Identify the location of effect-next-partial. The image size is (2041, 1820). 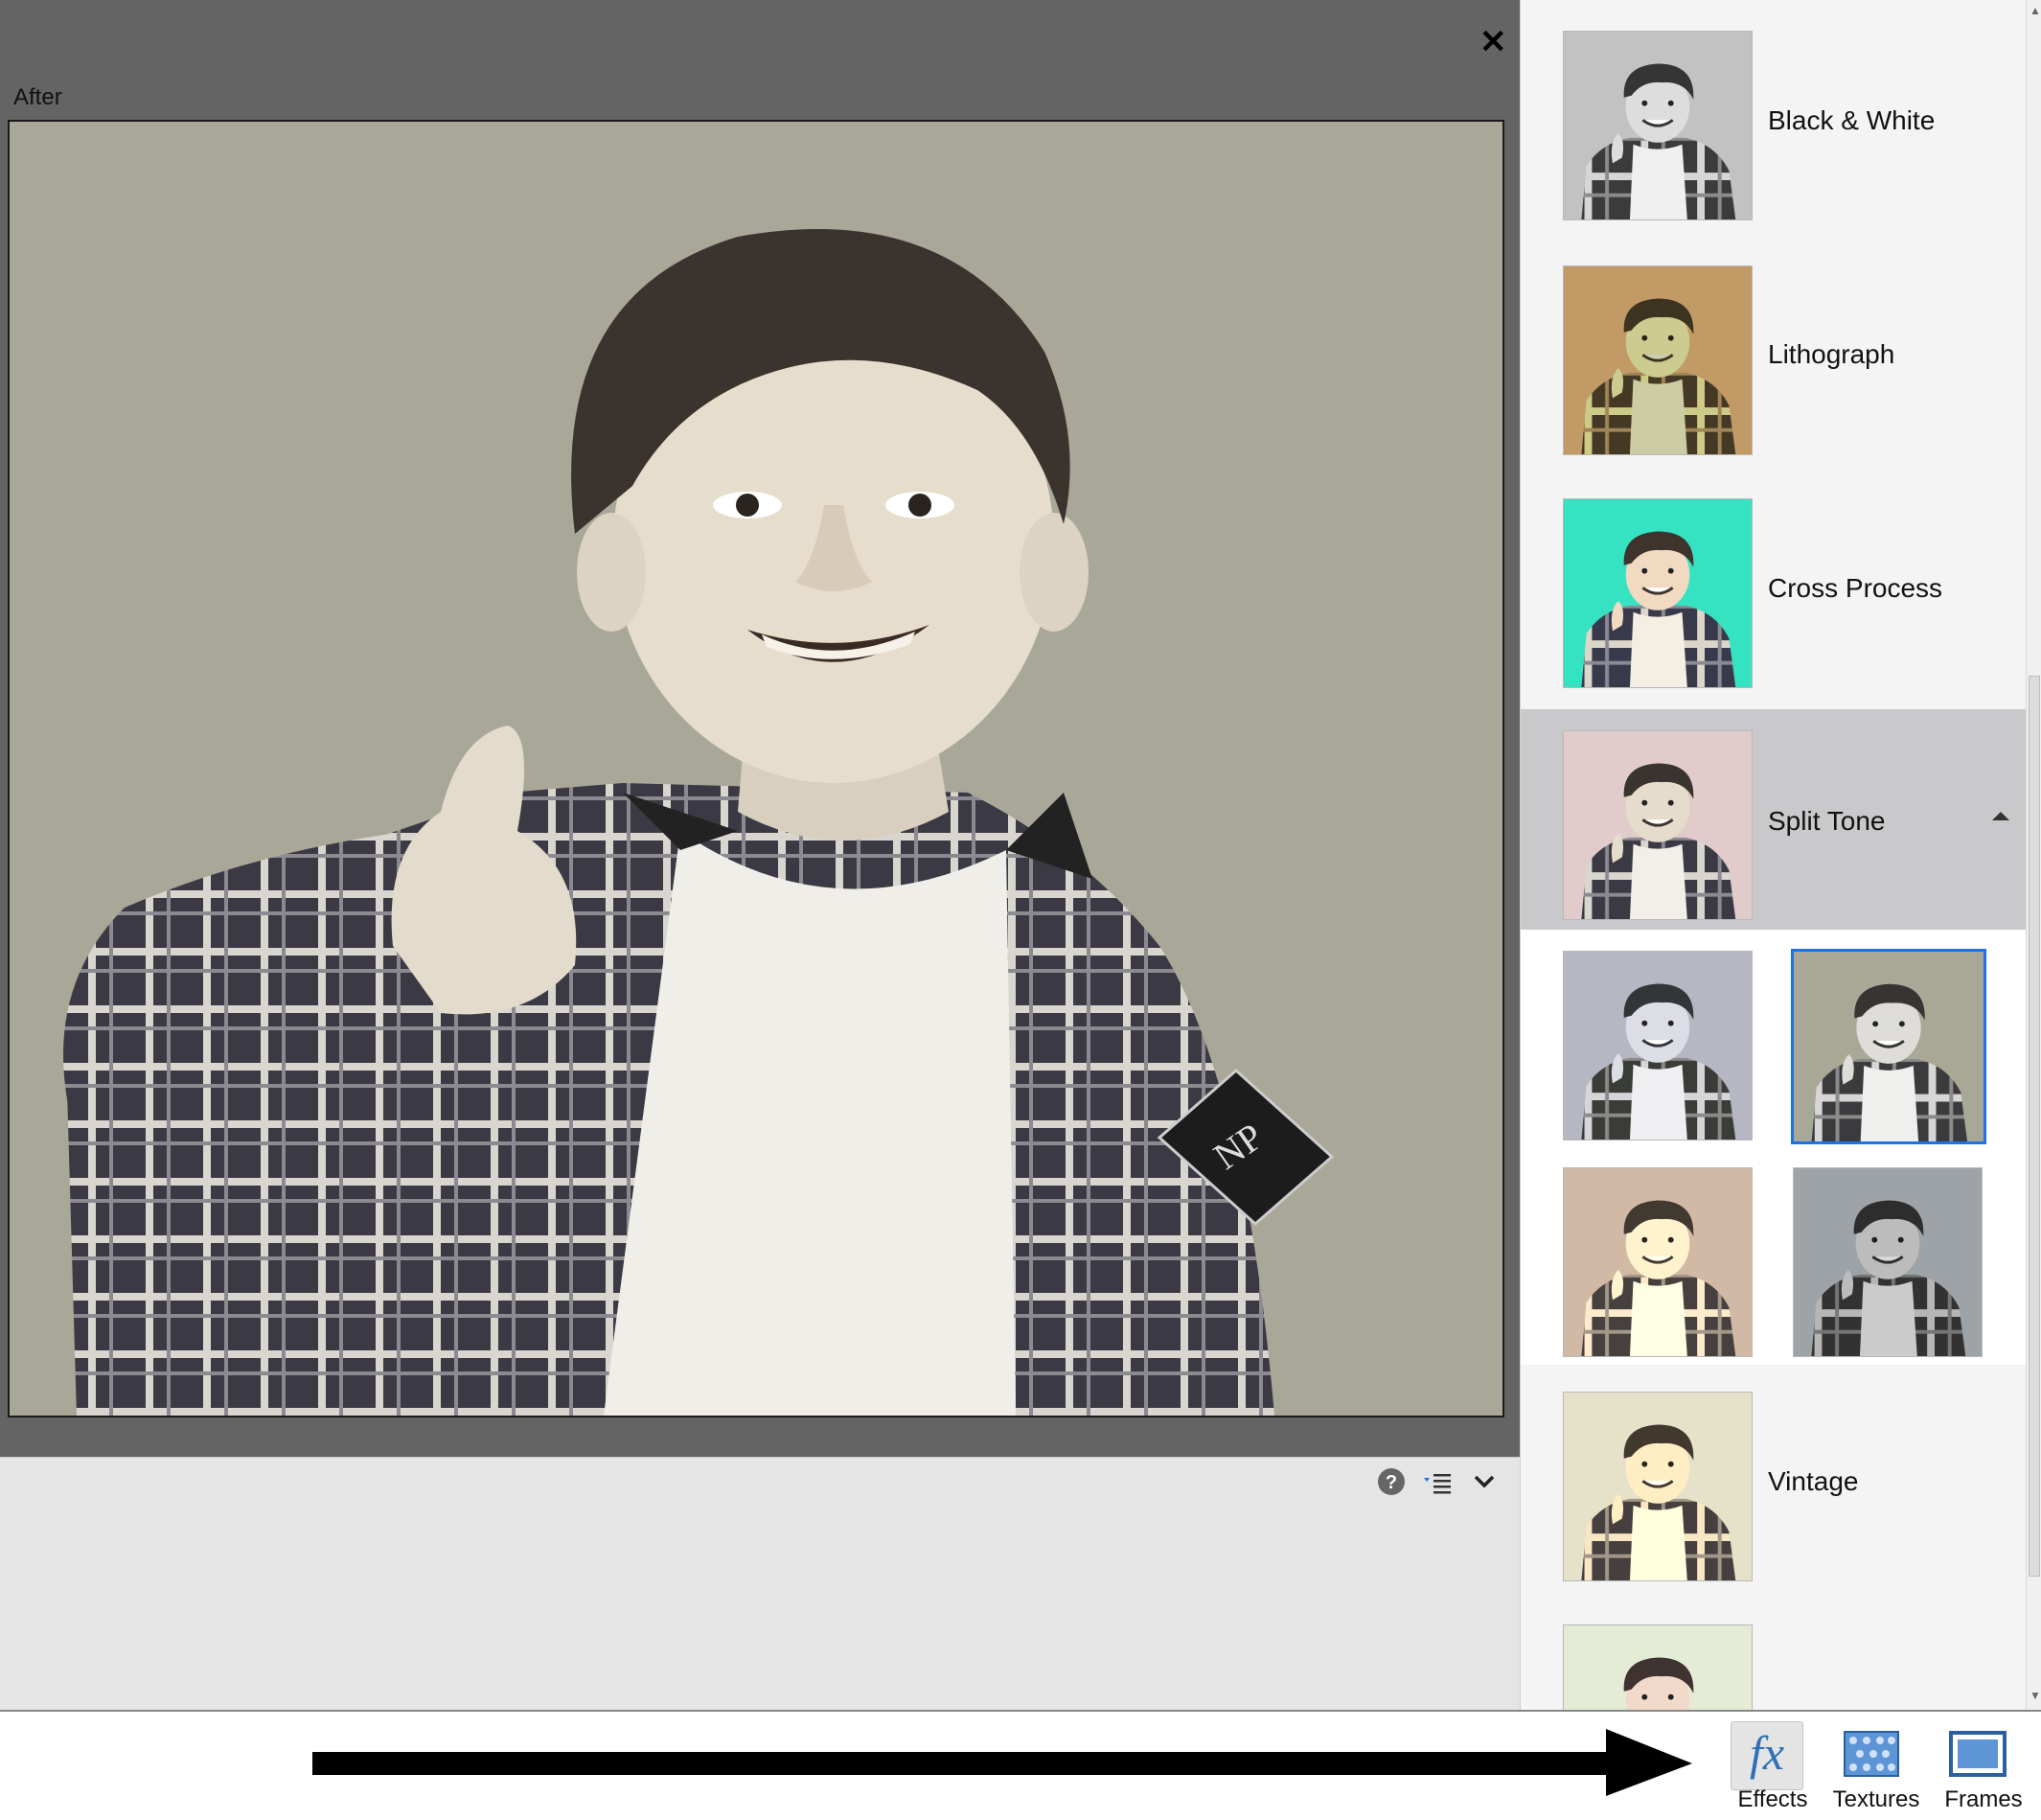
(1774, 1656).